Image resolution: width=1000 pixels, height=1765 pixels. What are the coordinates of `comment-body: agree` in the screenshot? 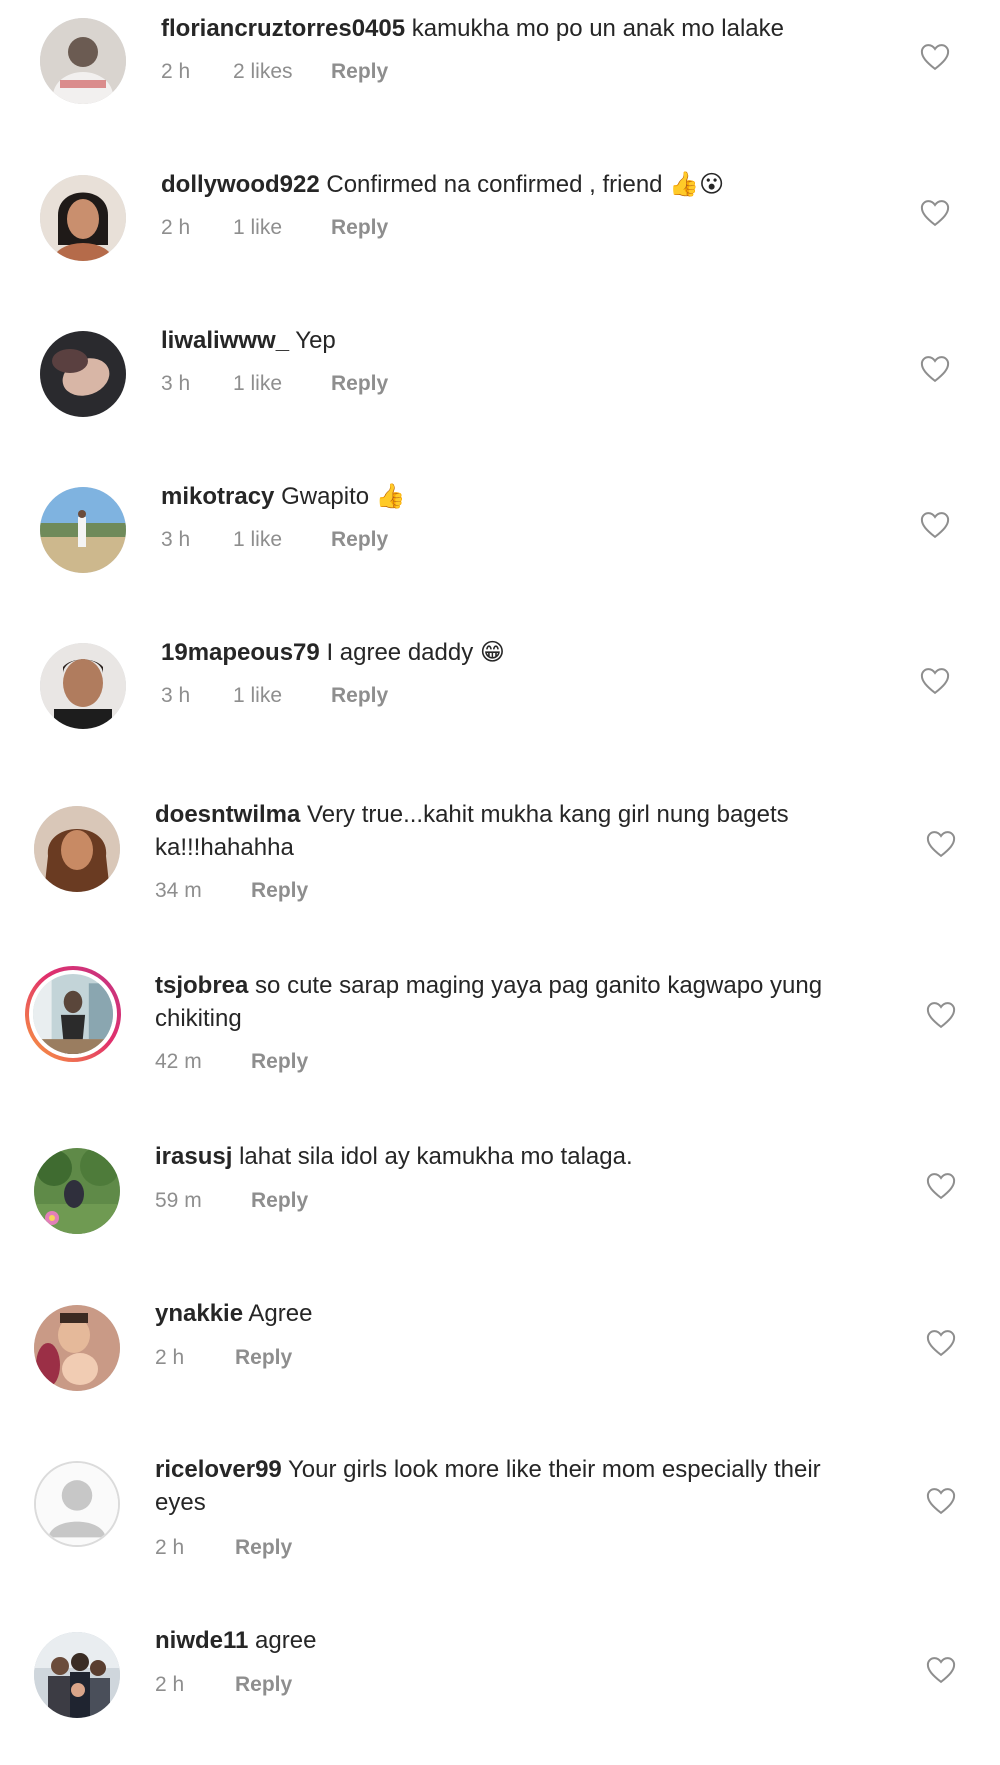 It's located at (286, 1640).